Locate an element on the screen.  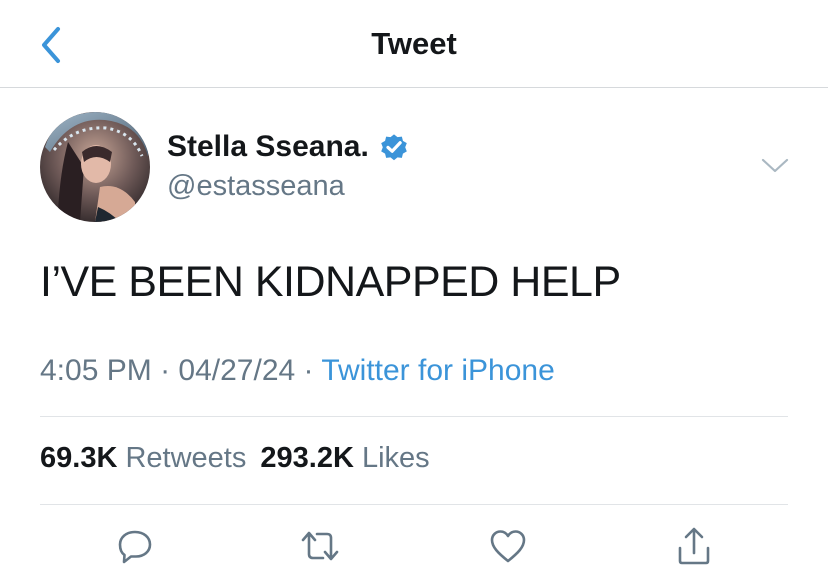
share-button is located at coordinates (694, 546).